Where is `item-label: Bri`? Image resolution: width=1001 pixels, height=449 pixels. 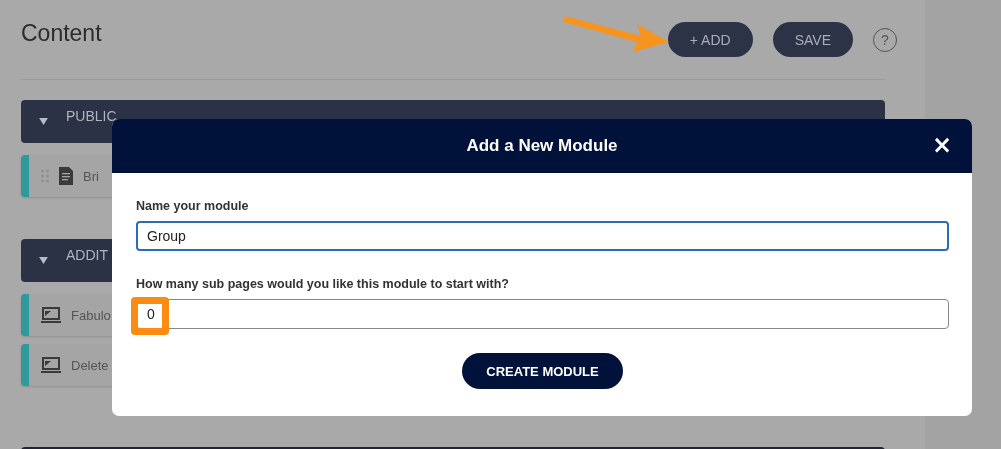
item-label: Bri is located at coordinates (91, 176).